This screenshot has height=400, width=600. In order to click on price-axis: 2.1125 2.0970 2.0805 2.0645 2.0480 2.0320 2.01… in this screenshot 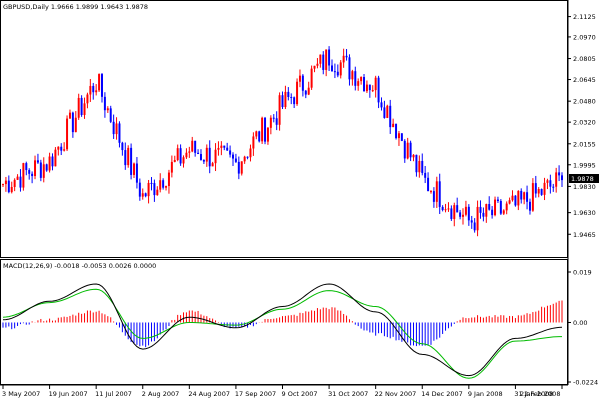, I will do `click(582, 126)`.